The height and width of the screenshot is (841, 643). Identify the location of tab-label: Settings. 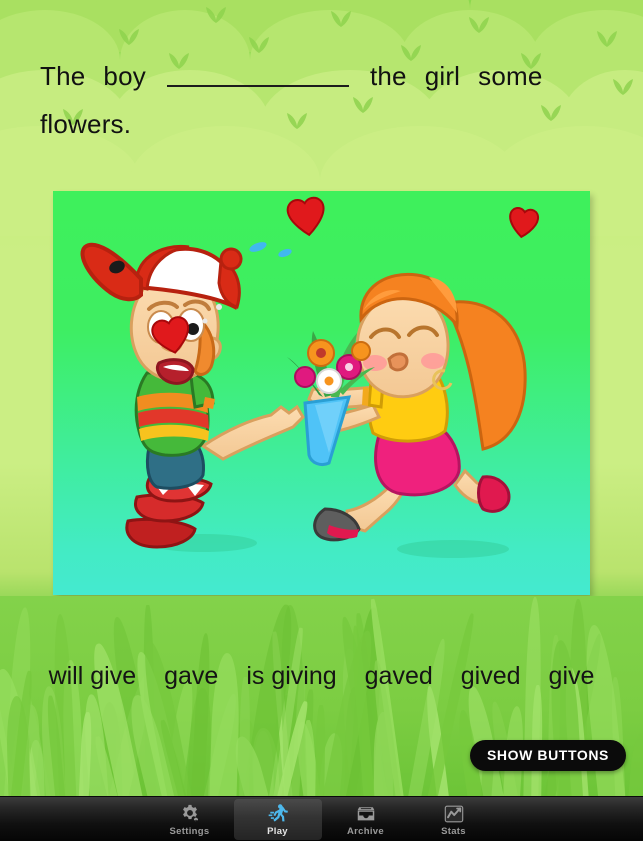
(189, 831).